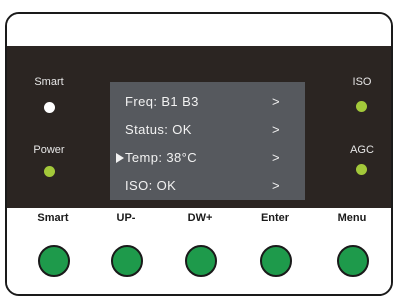 This screenshot has width=398, height=300. I want to click on top-strip, so click(199, 30).